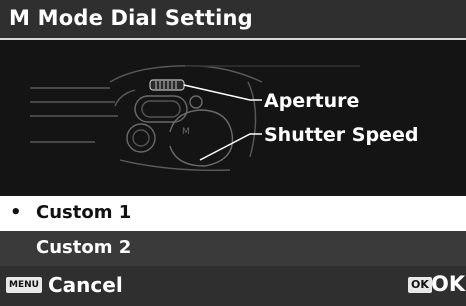 The width and height of the screenshot is (466, 306). Describe the element at coordinates (233, 248) in the screenshot. I see `option-custom-2: Custom 2` at that location.